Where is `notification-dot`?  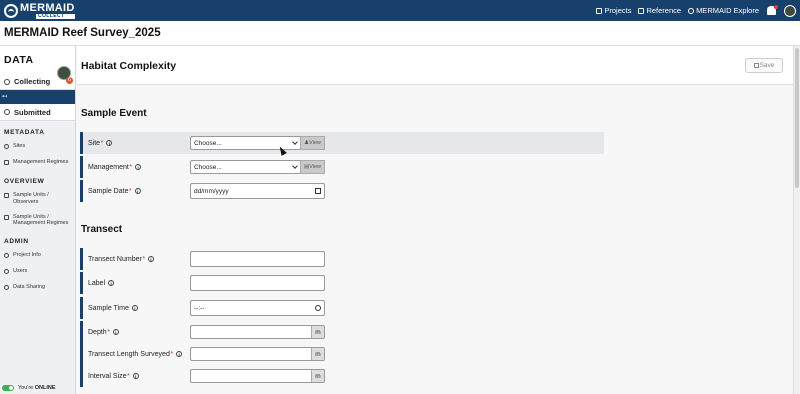
notification-dot is located at coordinates (776, 7).